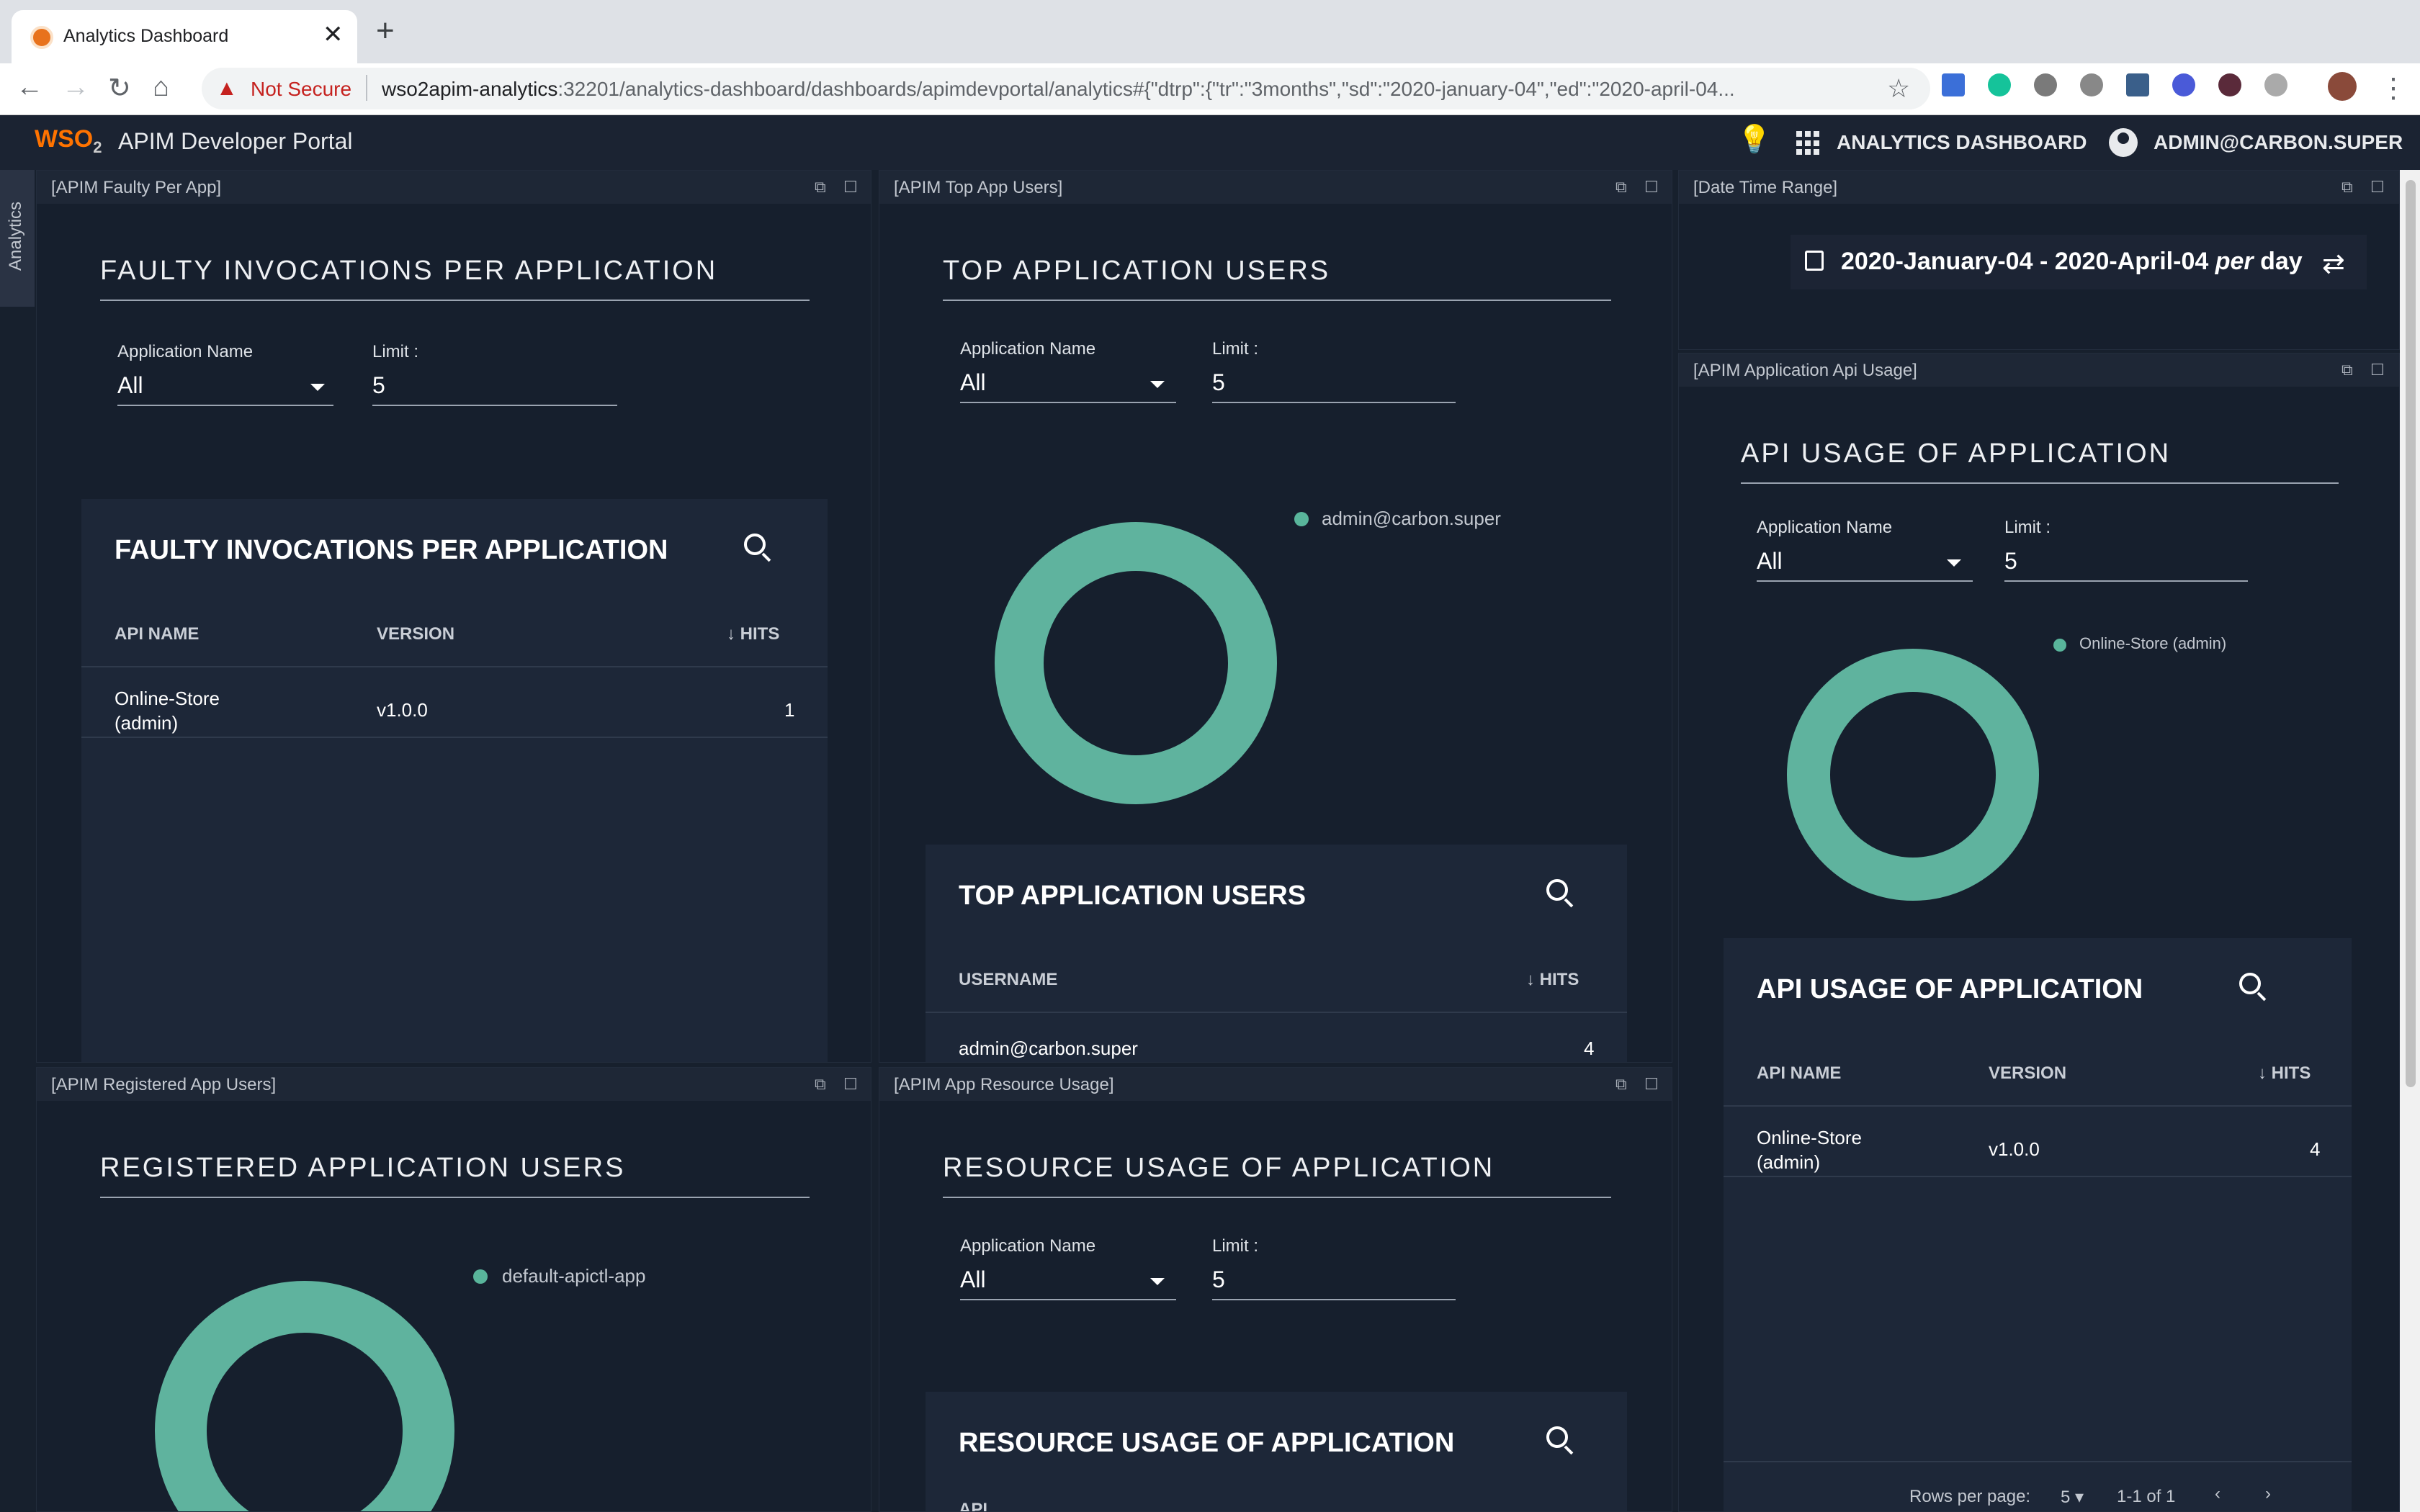 Image resolution: width=2420 pixels, height=1512 pixels. I want to click on rows-per-page-select: 5 ▾, so click(2072, 1497).